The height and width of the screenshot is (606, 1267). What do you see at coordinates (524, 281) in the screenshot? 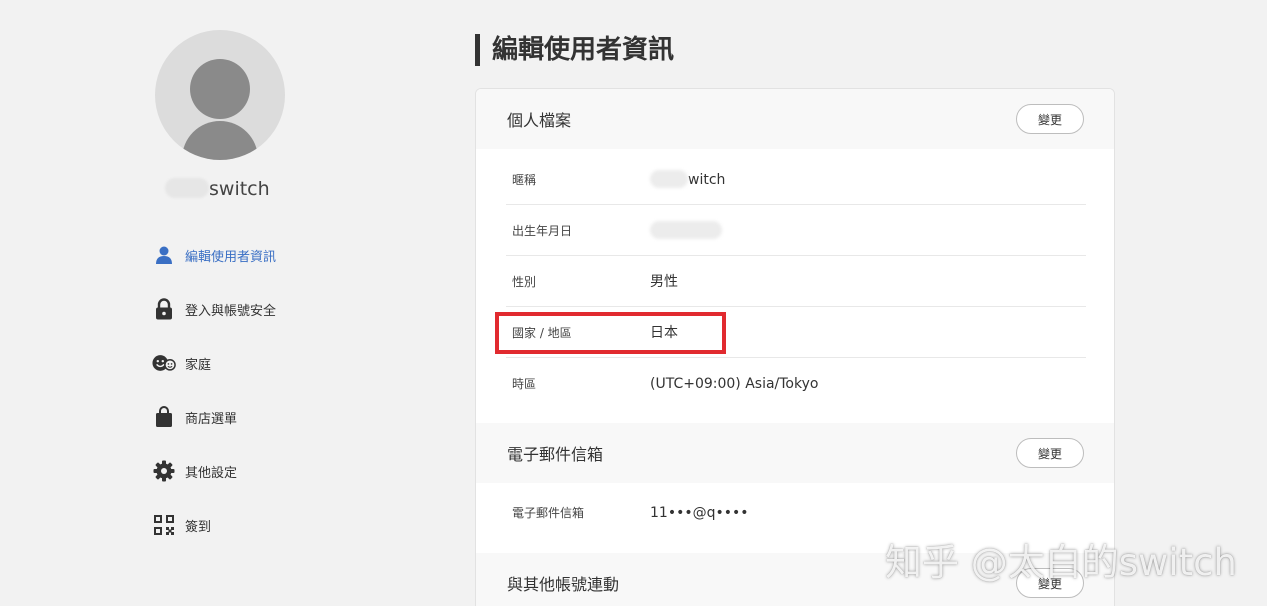
I see `field-label: 性別` at bounding box center [524, 281].